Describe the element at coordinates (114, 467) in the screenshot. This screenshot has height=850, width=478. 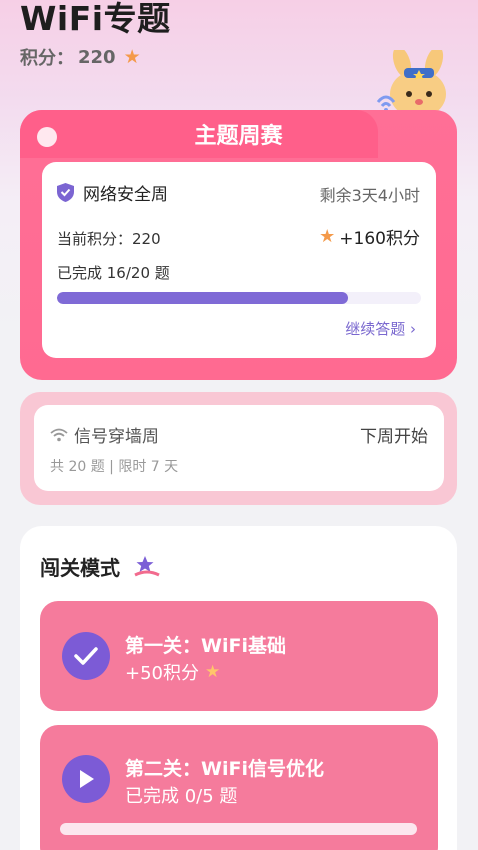
I see `next-week-meta: 共 20 题 | 限时 7 天` at that location.